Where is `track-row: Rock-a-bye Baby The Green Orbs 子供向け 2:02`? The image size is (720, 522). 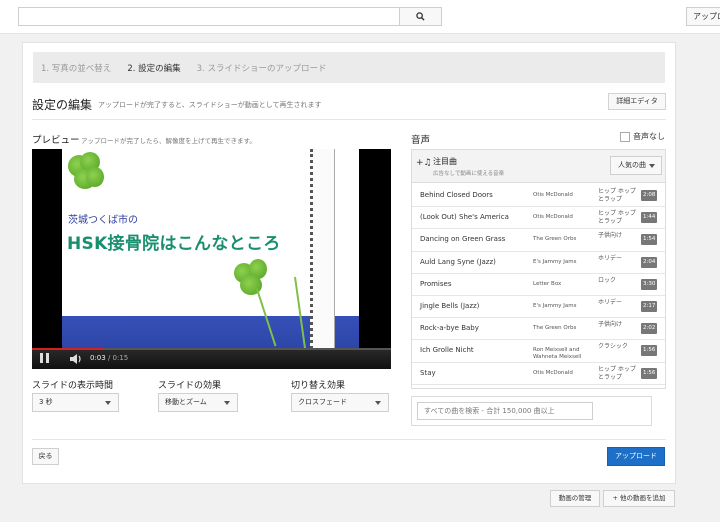 track-row: Rock-a-bye Baby The Green Orbs 子供向け 2:02 is located at coordinates (538, 329).